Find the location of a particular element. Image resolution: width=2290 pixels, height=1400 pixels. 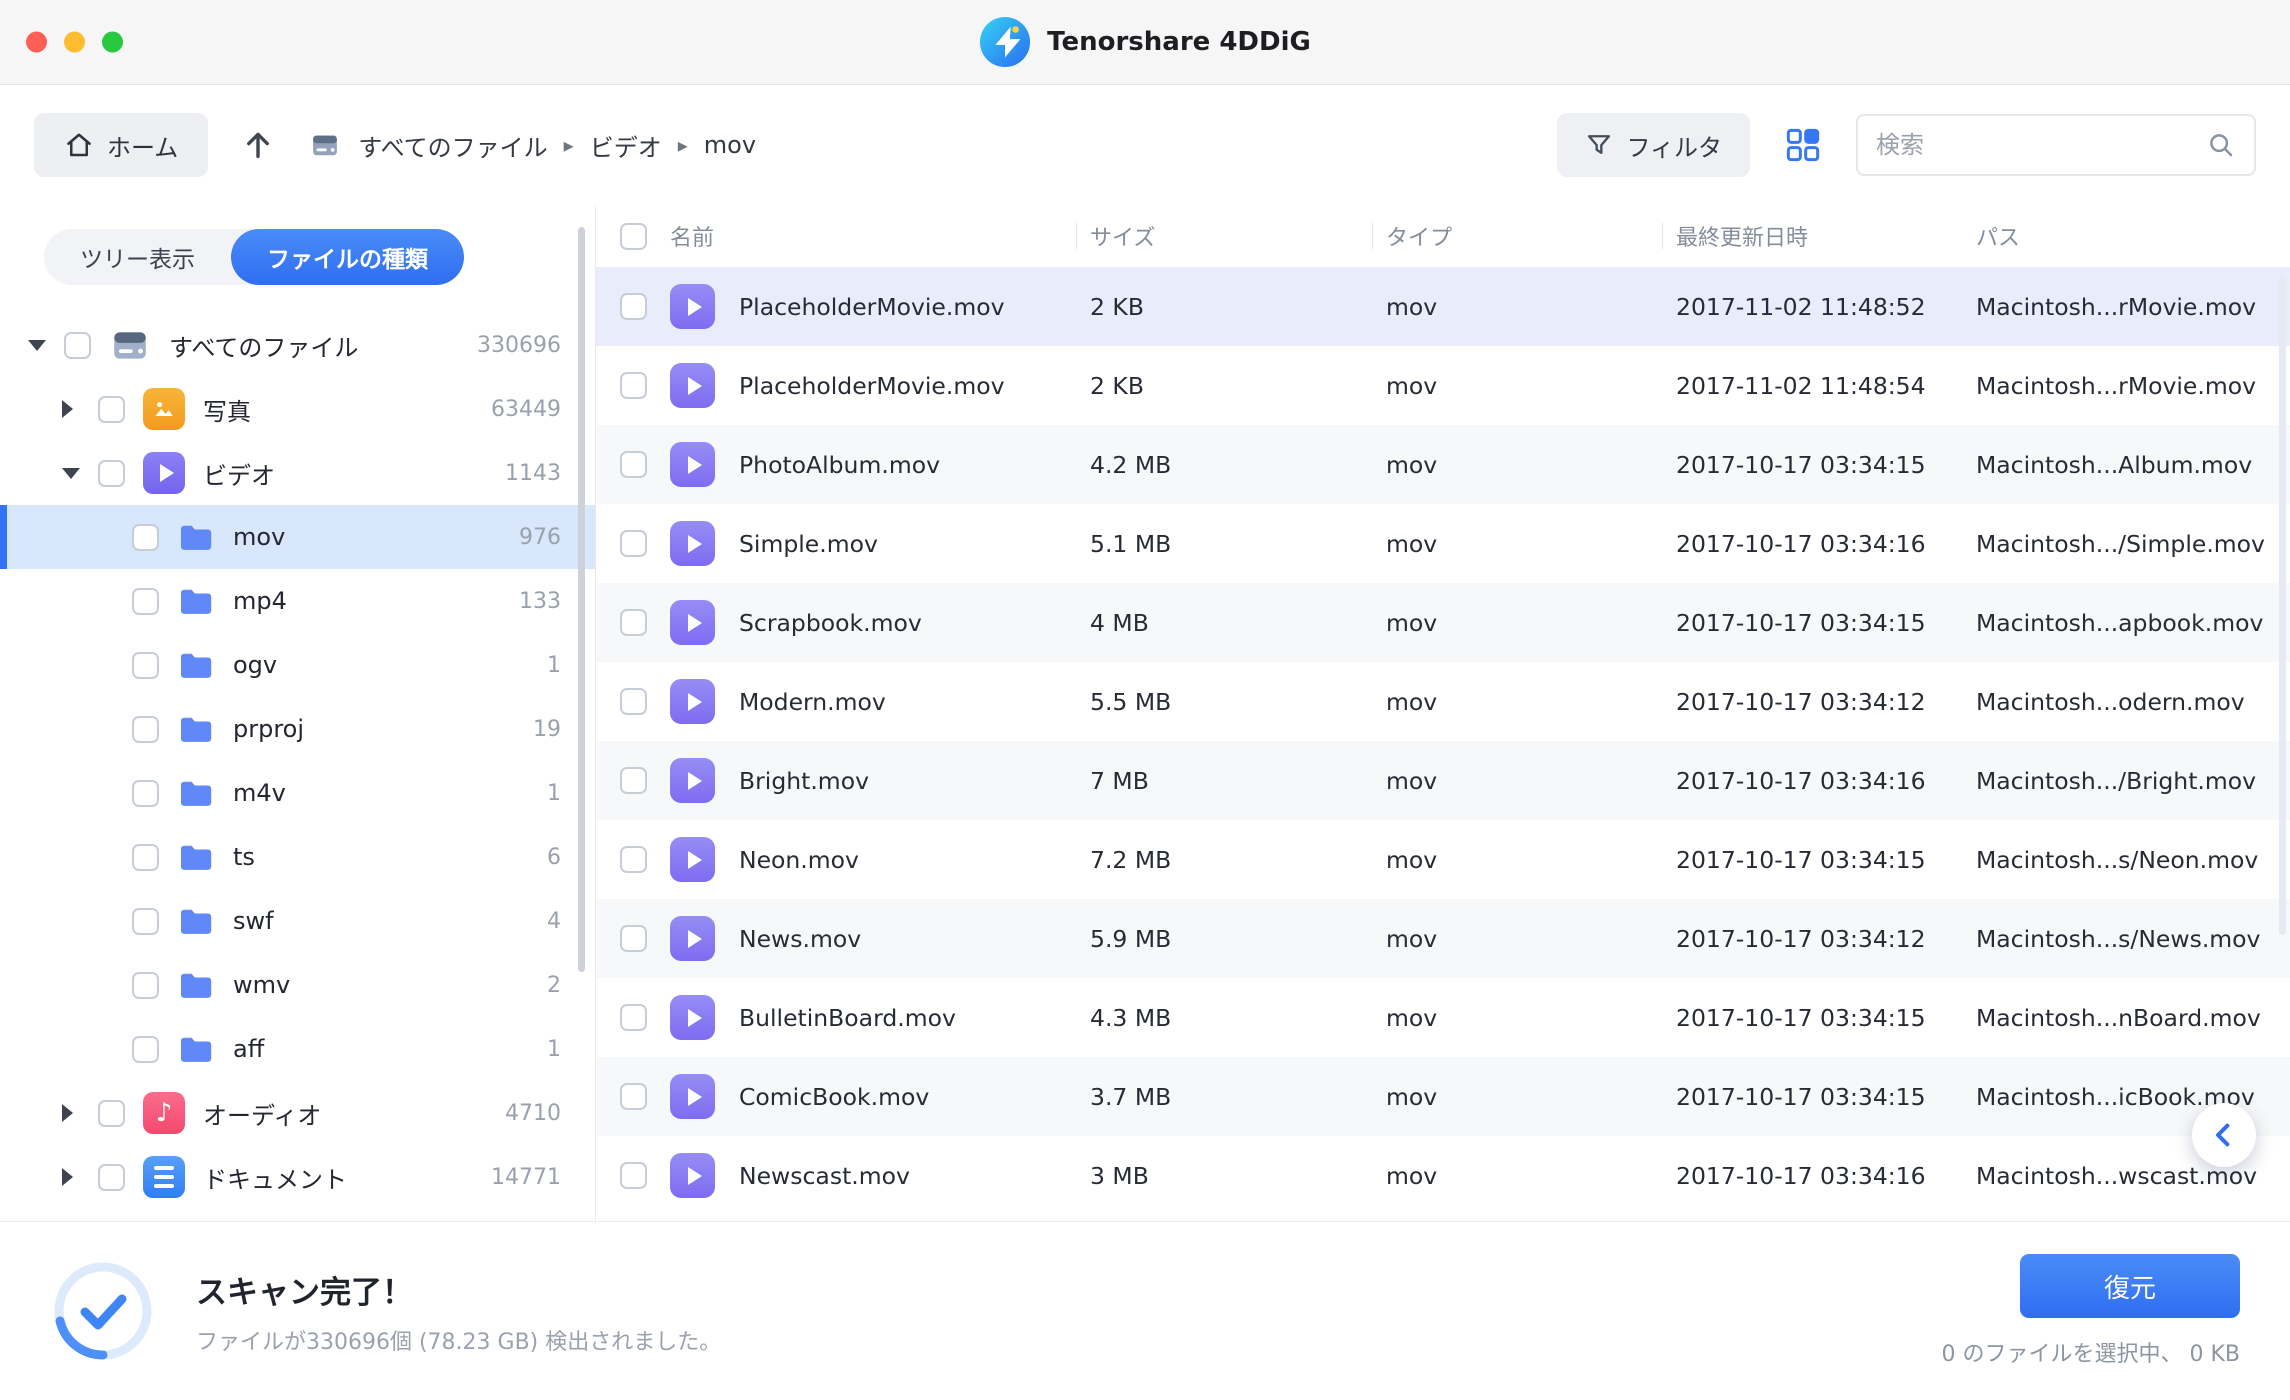

file-type: mov is located at coordinates (1412, 780).